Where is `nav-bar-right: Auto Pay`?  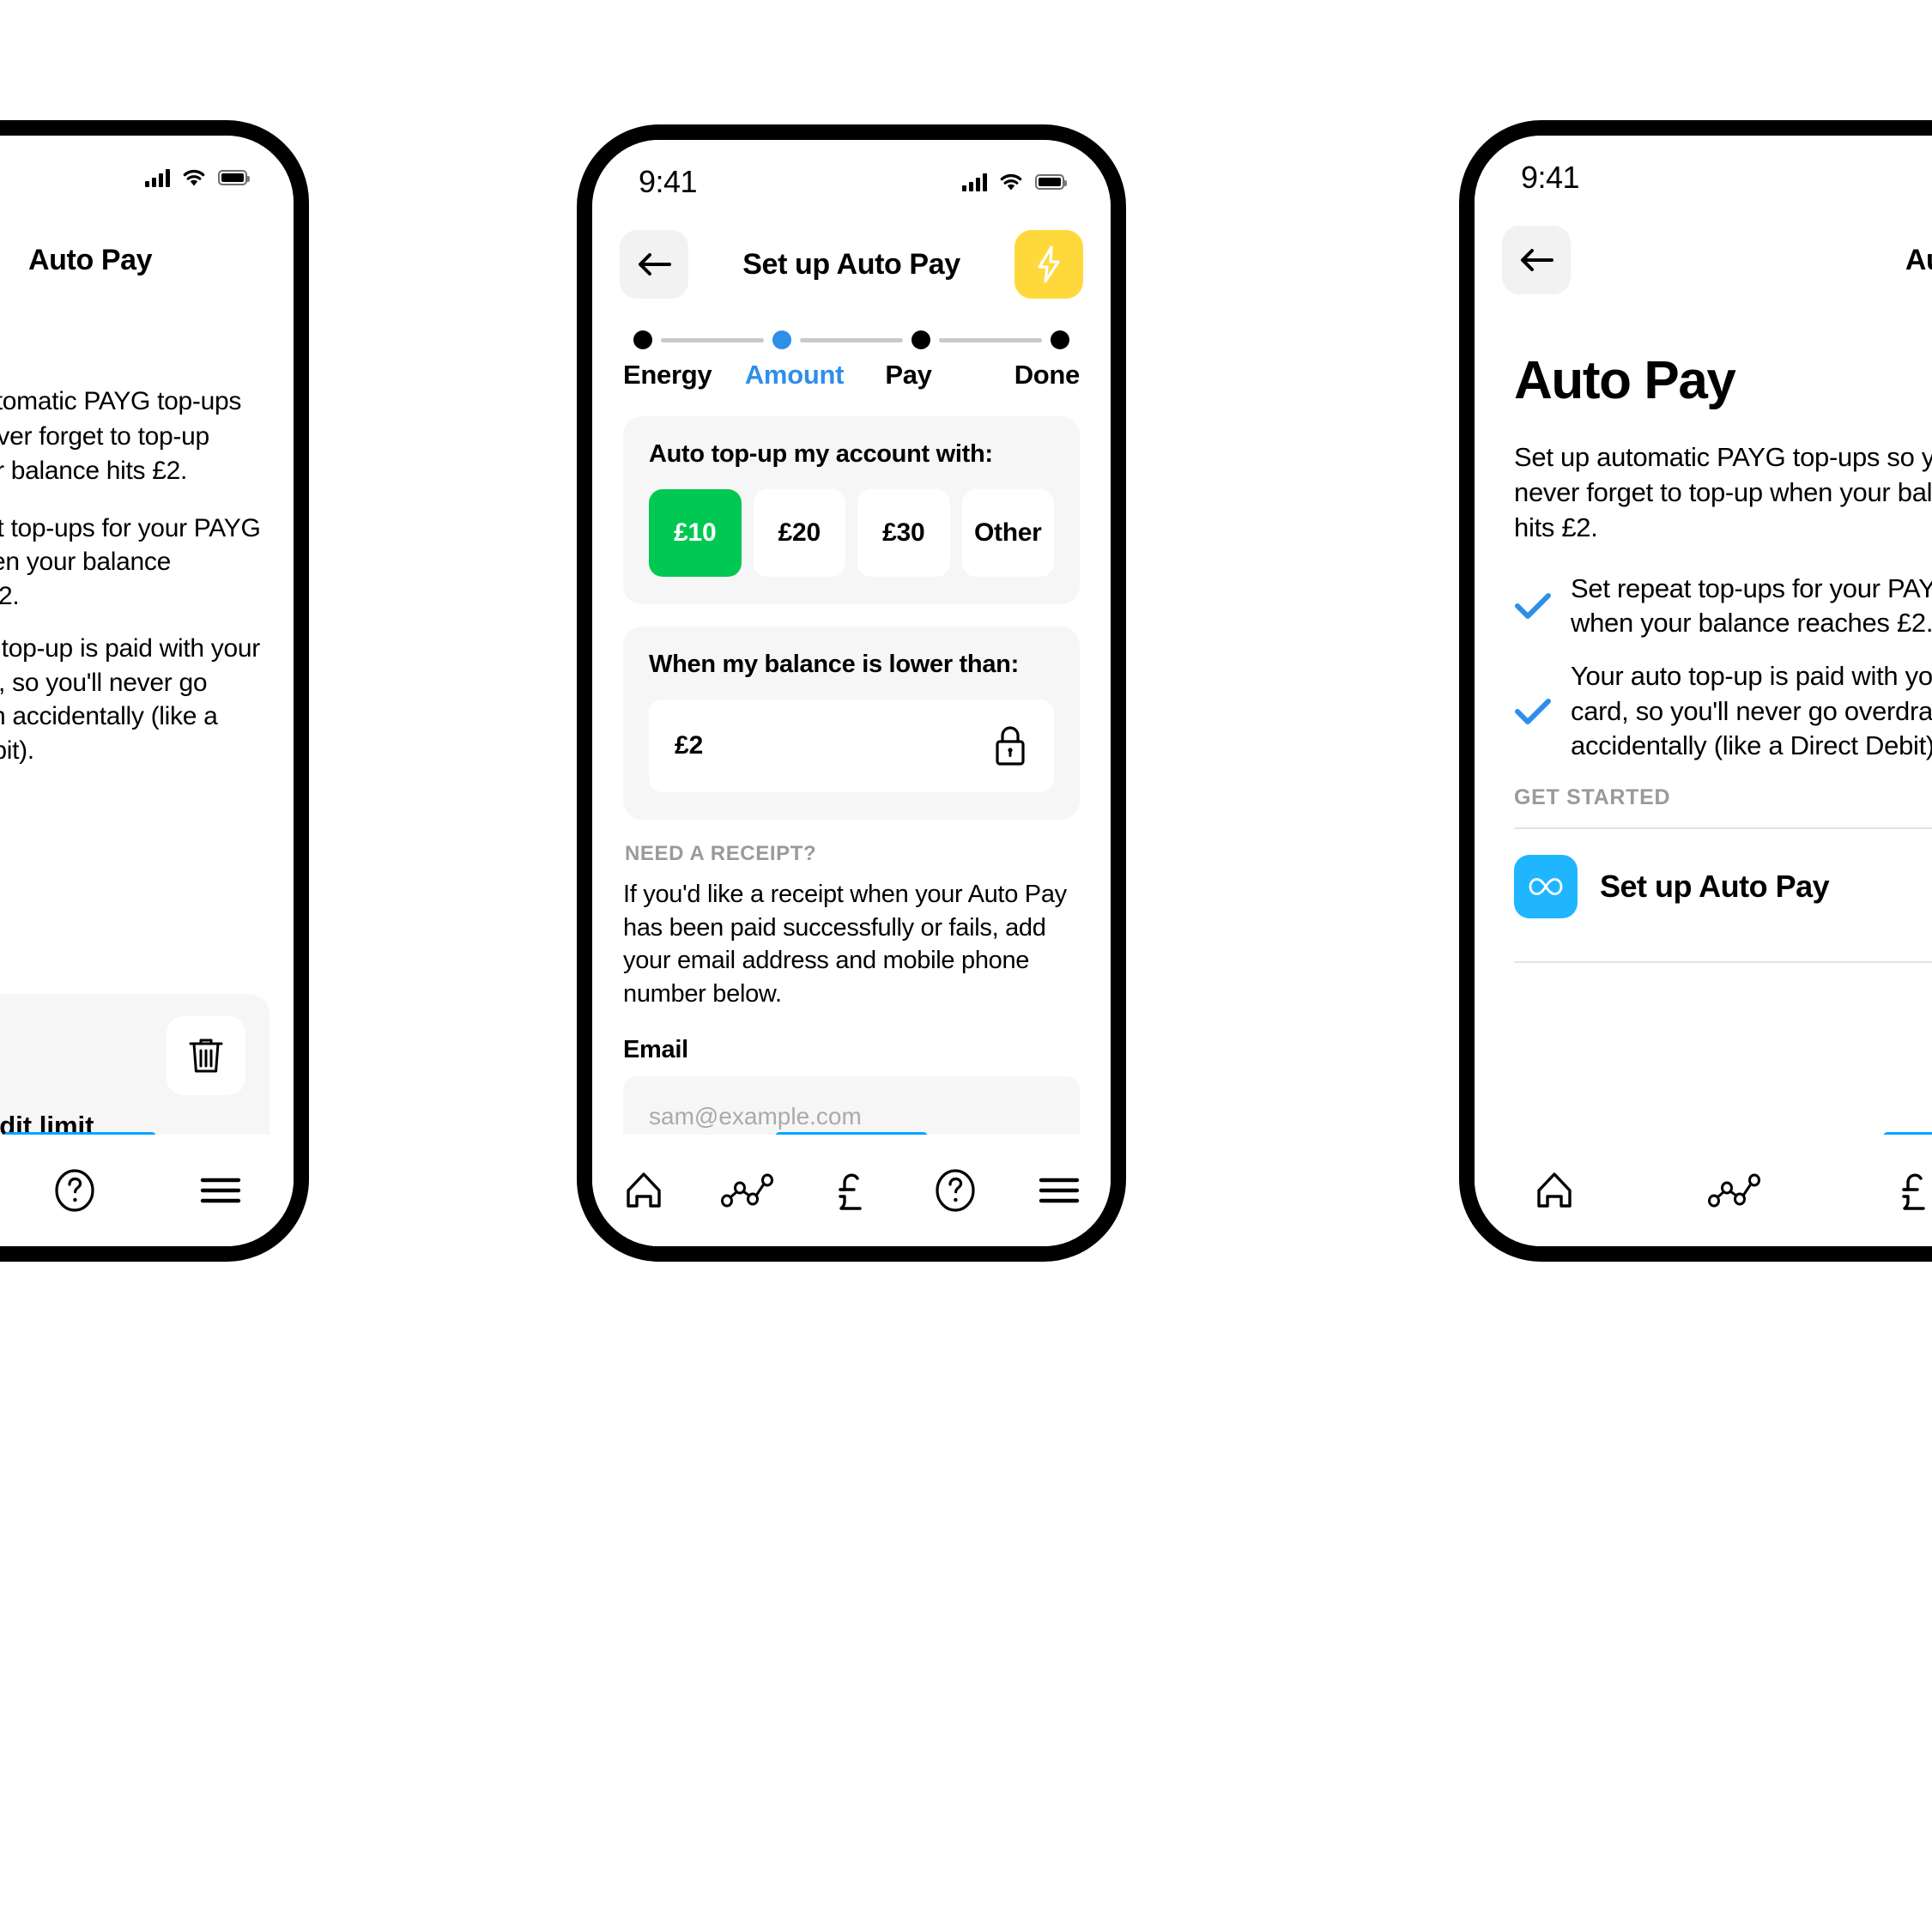 nav-bar-right: Auto Pay is located at coordinates (1704, 260).